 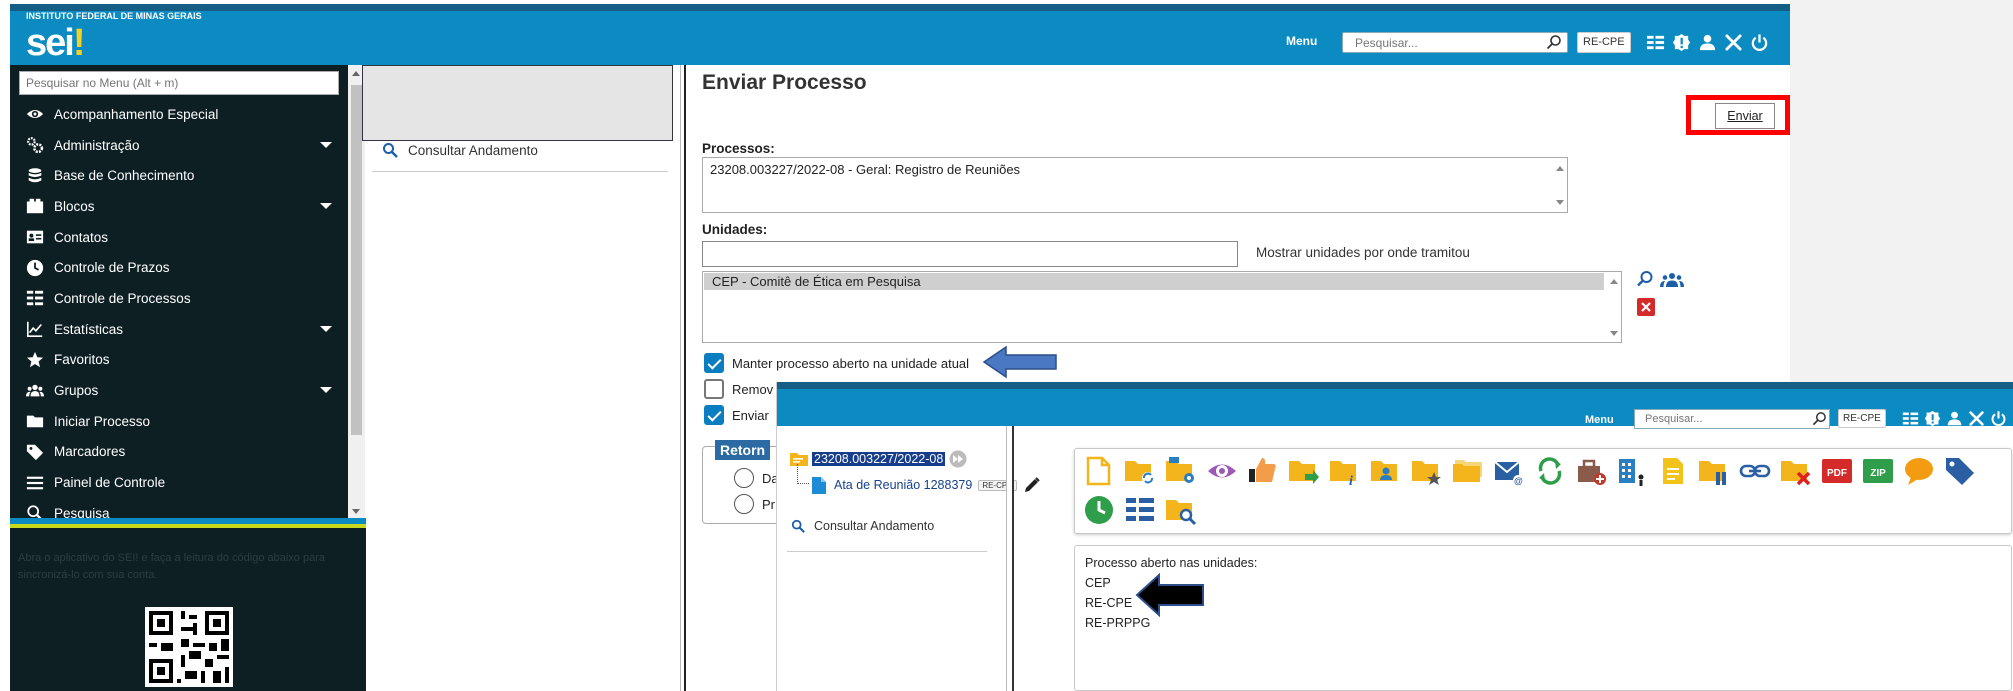 What do you see at coordinates (1862, 418) in the screenshot?
I see `inset-unit-selector: RE-CPE` at bounding box center [1862, 418].